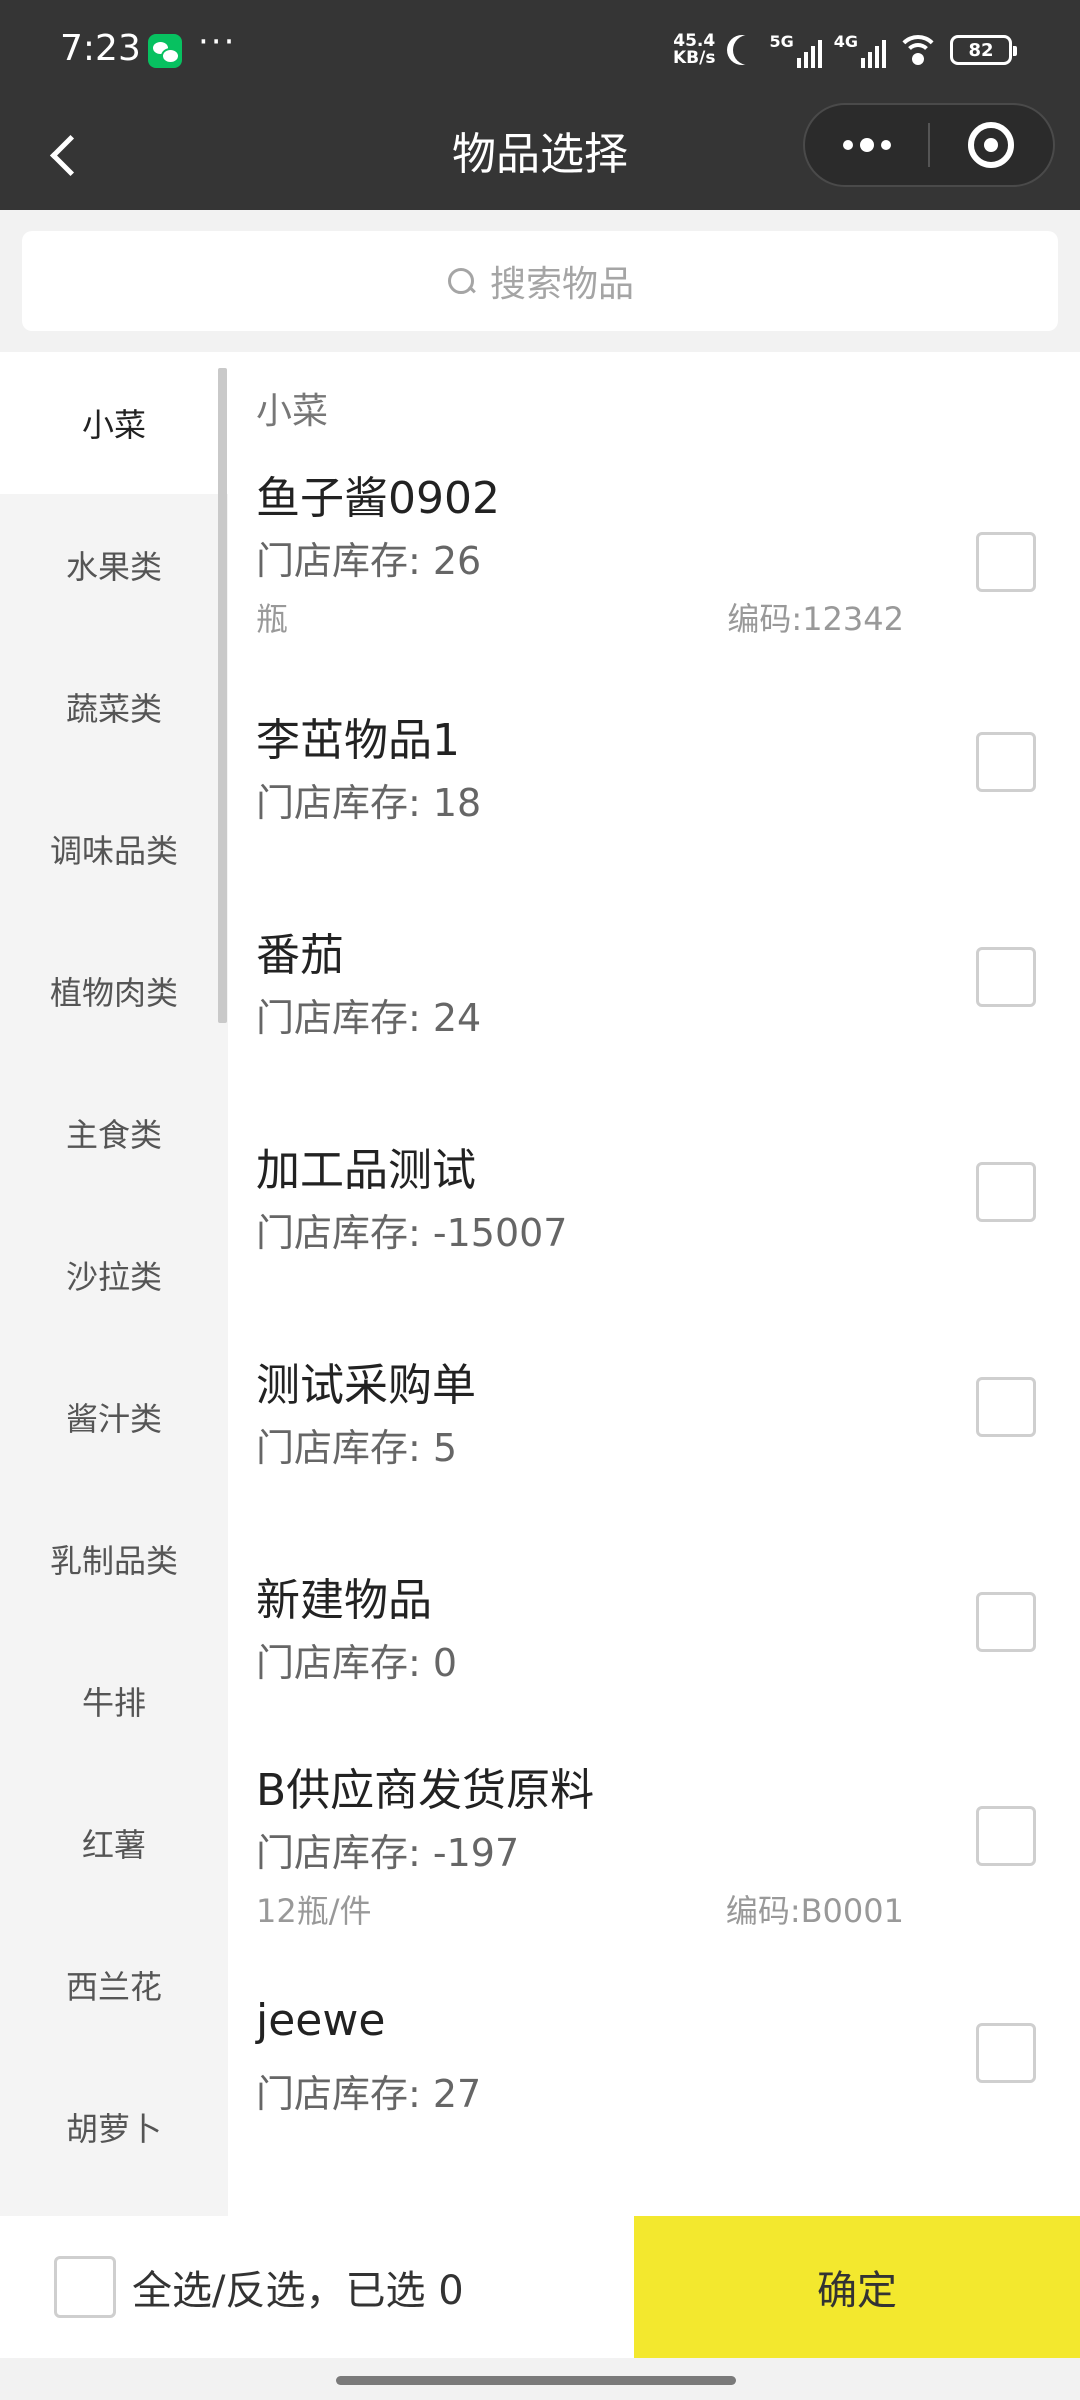 Image resolution: width=1080 pixels, height=2400 pixels. What do you see at coordinates (369, 1018) in the screenshot?
I see `item-stock: 门店库存: 24` at bounding box center [369, 1018].